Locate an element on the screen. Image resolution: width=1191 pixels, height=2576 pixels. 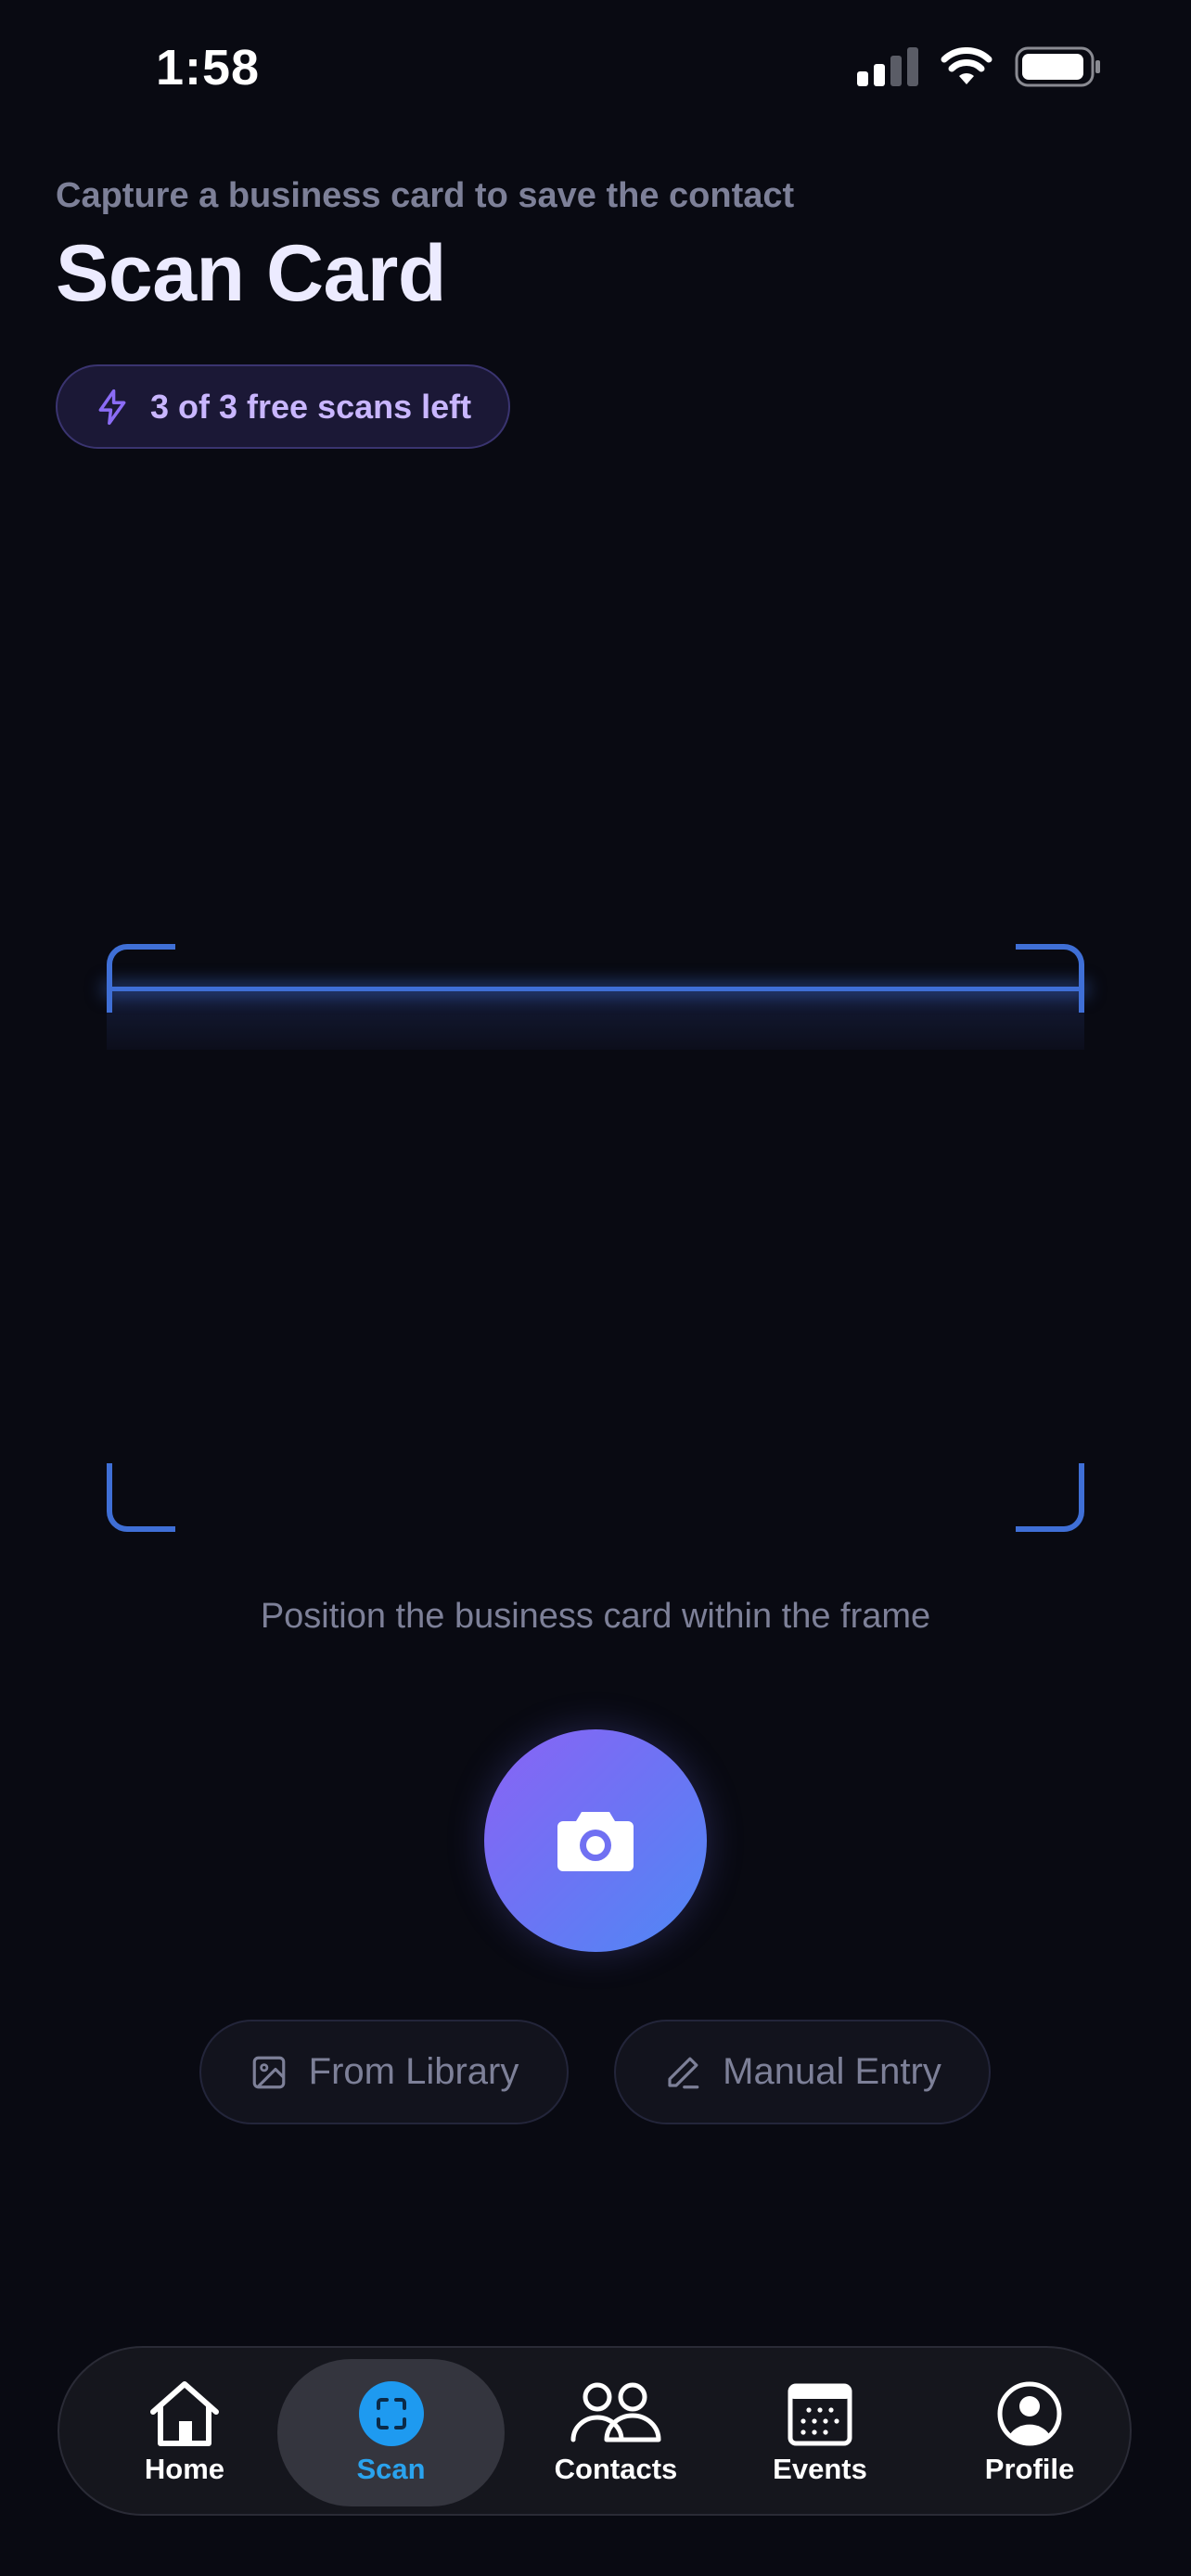
tab-scan-label: Scan is located at coordinates (391, 2468).